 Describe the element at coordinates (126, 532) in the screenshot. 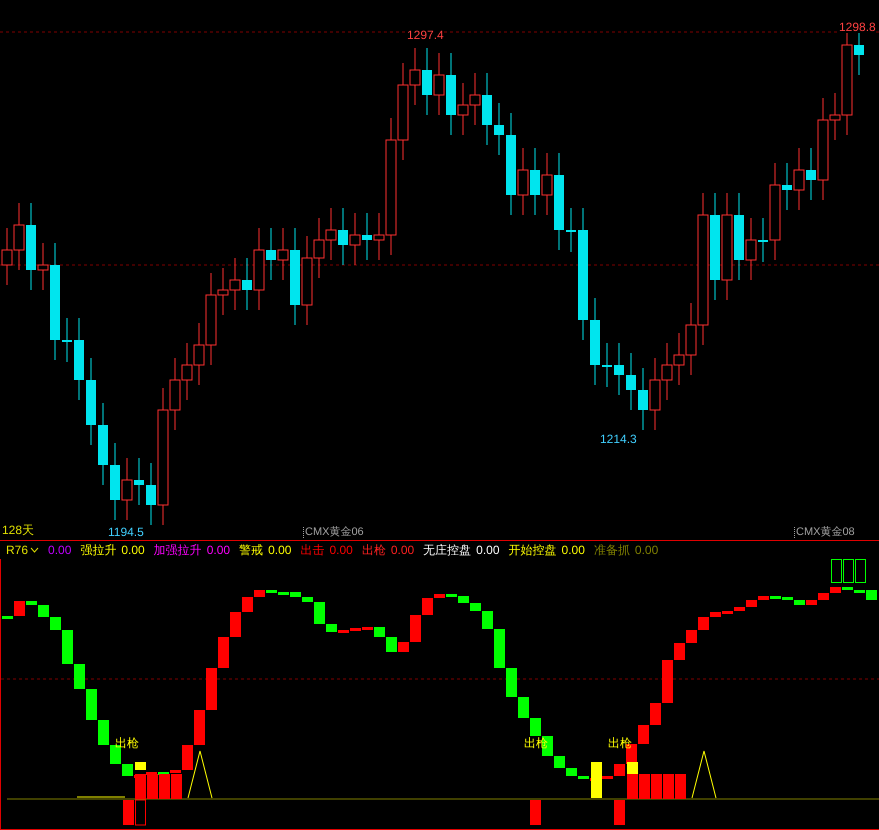

I see `price-label: 1194.5` at that location.